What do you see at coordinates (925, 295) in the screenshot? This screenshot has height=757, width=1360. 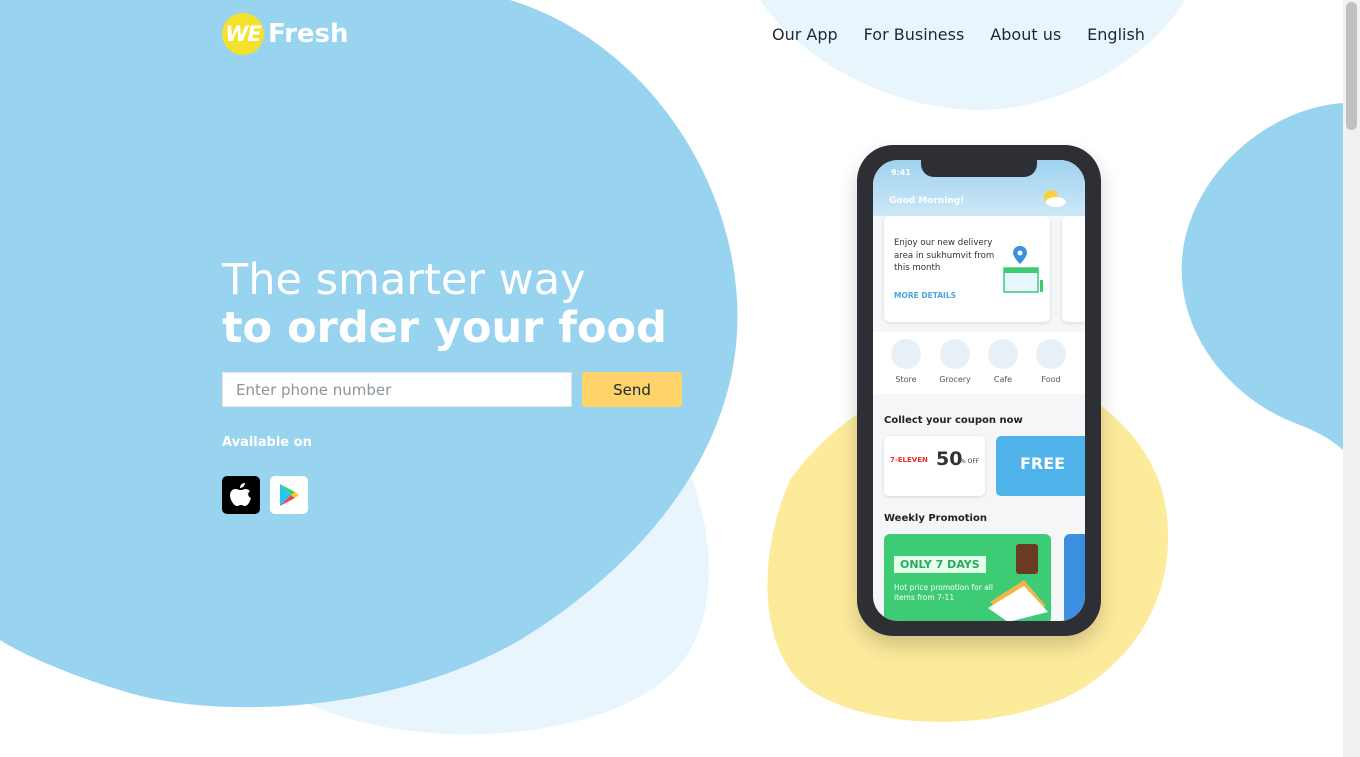 I see `more-details-link: MORE DETAILS` at bounding box center [925, 295].